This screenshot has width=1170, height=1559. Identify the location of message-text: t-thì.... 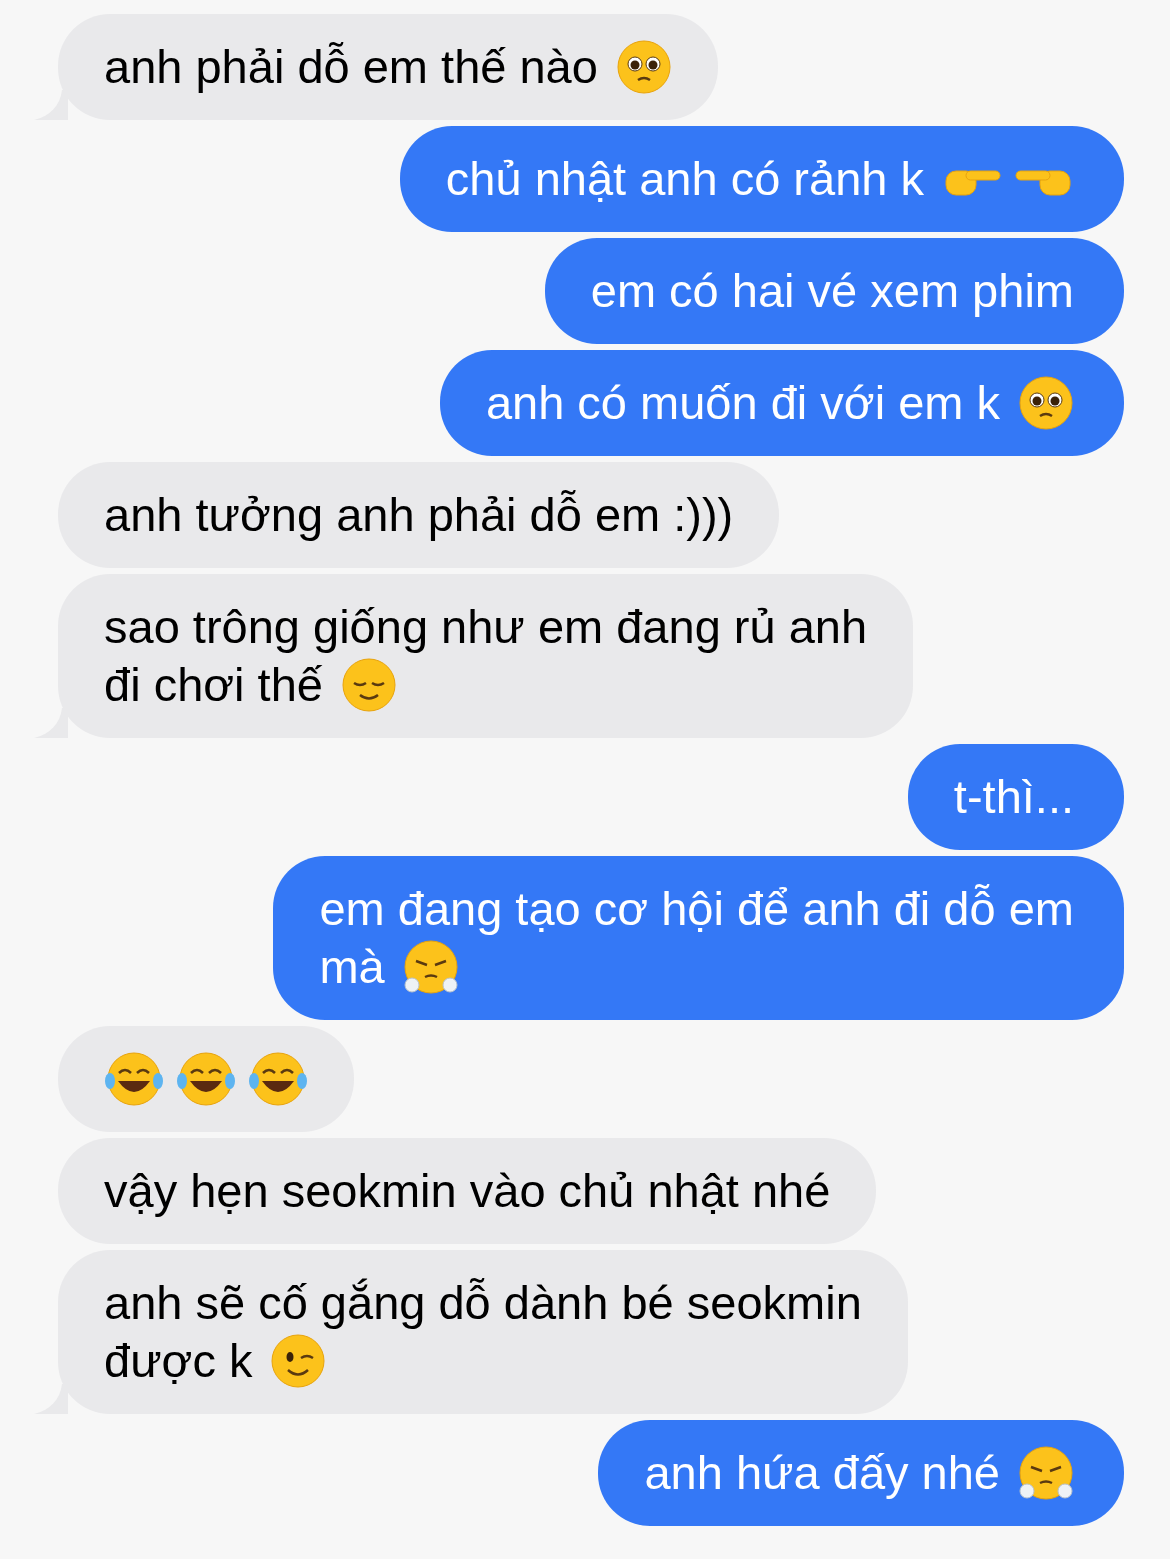
(1013, 797).